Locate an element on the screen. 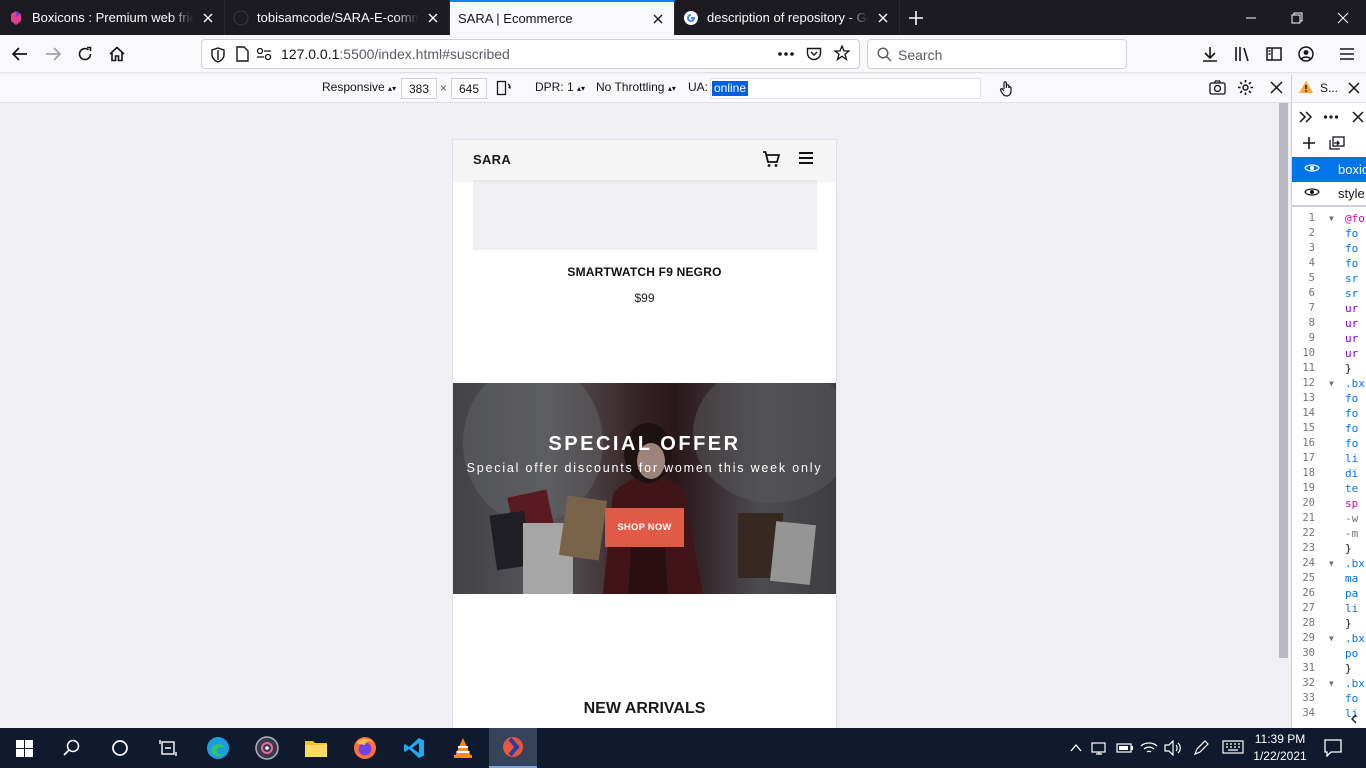 Image resolution: width=1366 pixels, height=768 pixels. bookmark-star-icon is located at coordinates (842, 54).